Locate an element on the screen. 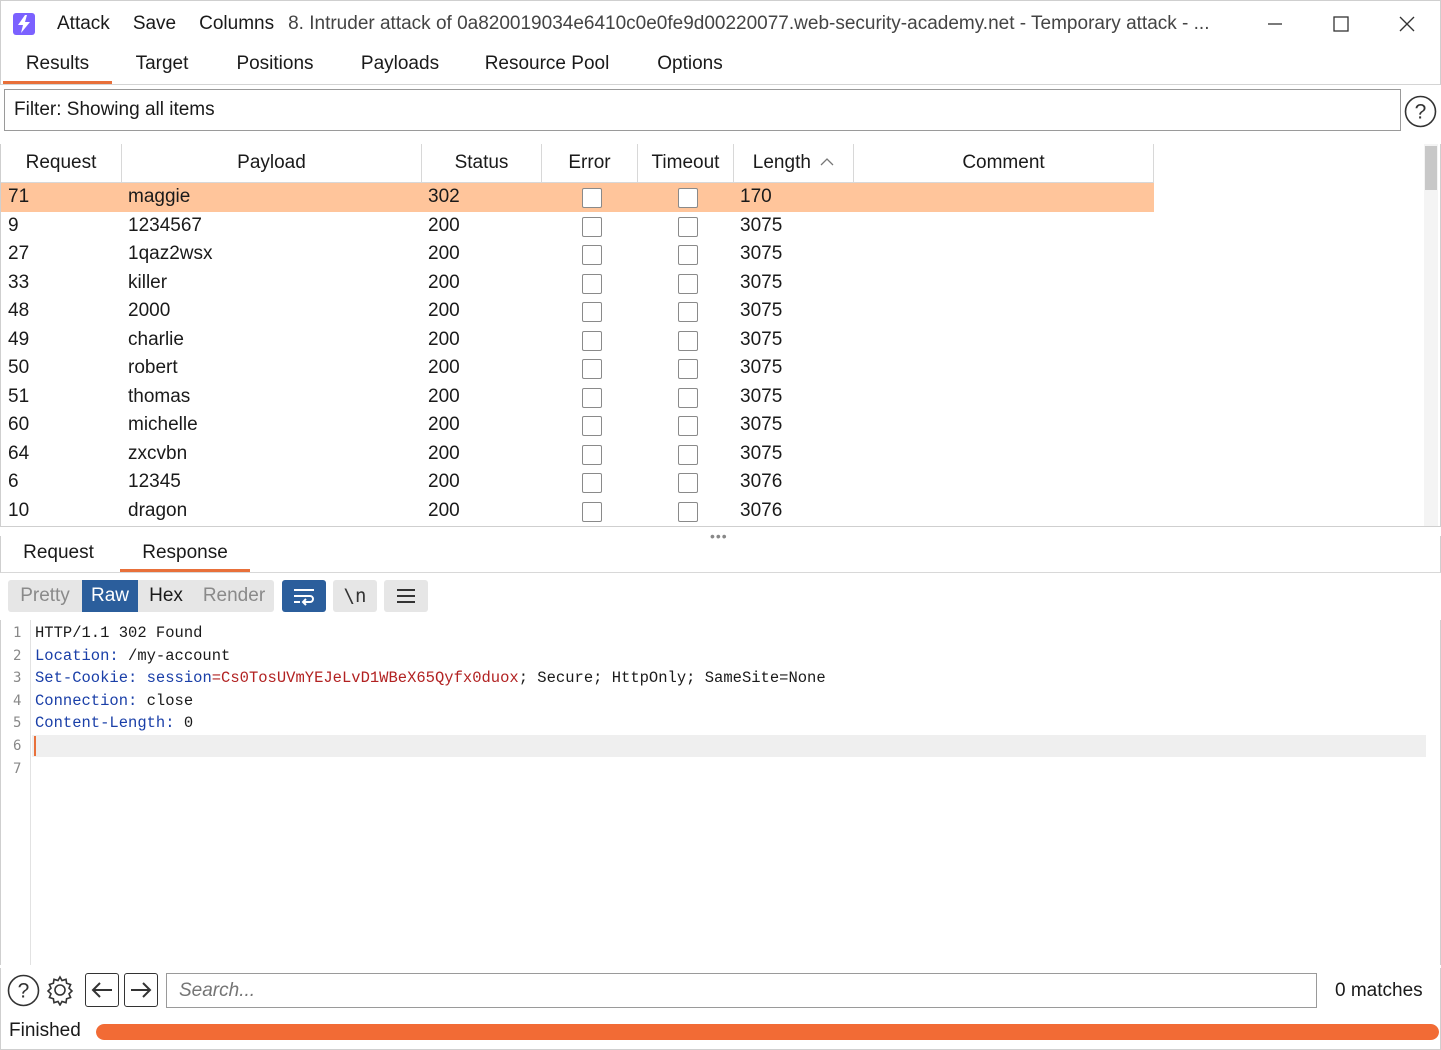 Image resolution: width=1441 pixels, height=1050 pixels. editor-menu-button is located at coordinates (406, 596).